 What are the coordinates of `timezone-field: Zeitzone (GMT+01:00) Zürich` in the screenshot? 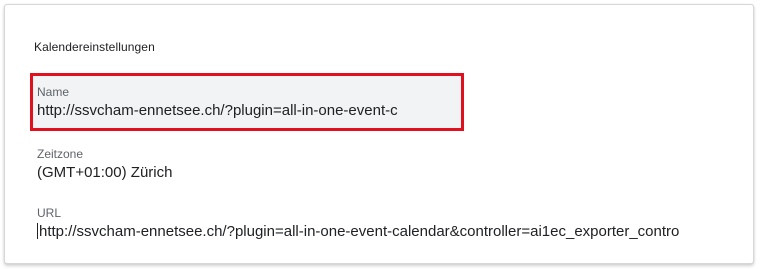 It's located at (392, 164).